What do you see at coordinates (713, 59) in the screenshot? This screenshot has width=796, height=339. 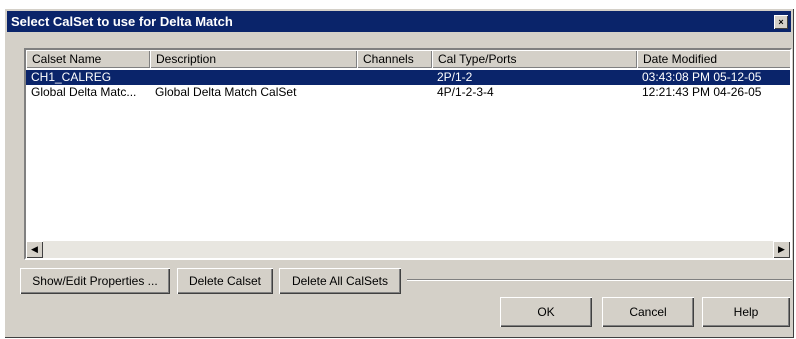 I see `column-header-date-modified: Date Modified` at bounding box center [713, 59].